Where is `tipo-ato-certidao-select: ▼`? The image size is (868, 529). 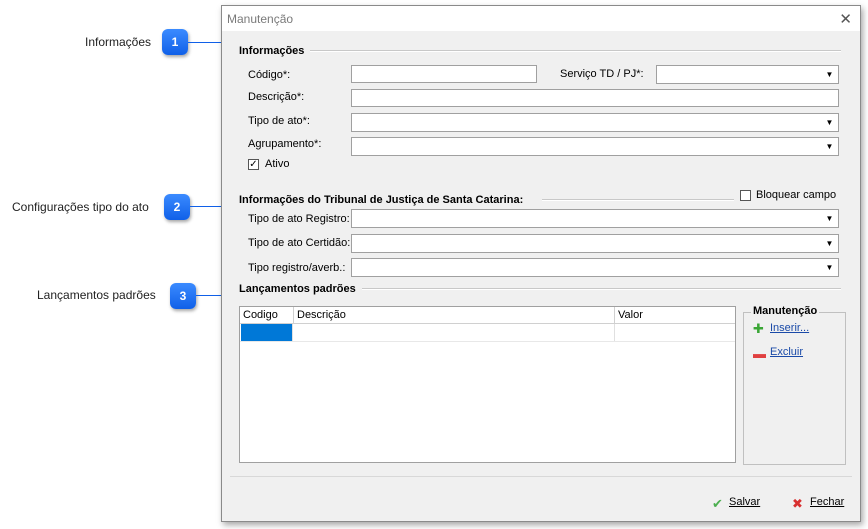 tipo-ato-certidao-select: ▼ is located at coordinates (595, 243).